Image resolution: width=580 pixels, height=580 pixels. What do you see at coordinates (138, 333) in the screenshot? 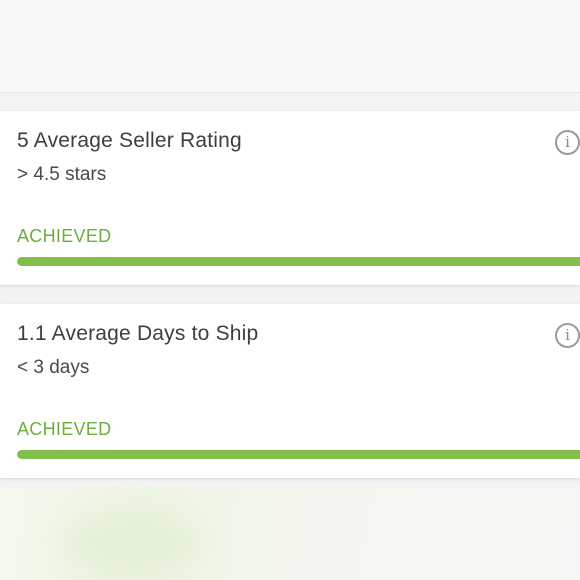
I see `metric-title: 1.1 Average Days to Ship` at bounding box center [138, 333].